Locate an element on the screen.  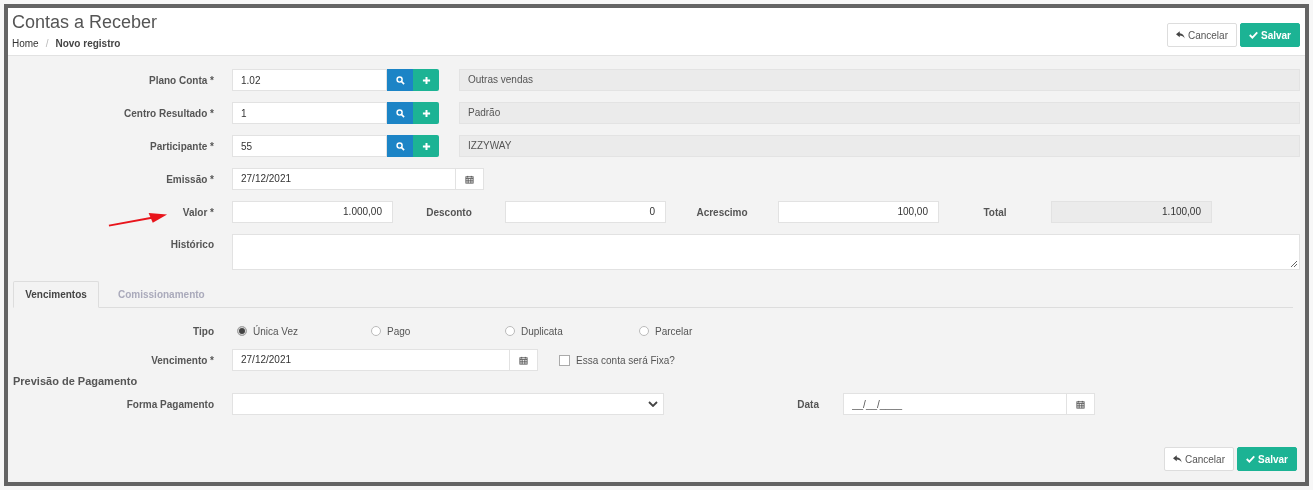
checkbox-label: Essa conta será Fixa? is located at coordinates (625, 360).